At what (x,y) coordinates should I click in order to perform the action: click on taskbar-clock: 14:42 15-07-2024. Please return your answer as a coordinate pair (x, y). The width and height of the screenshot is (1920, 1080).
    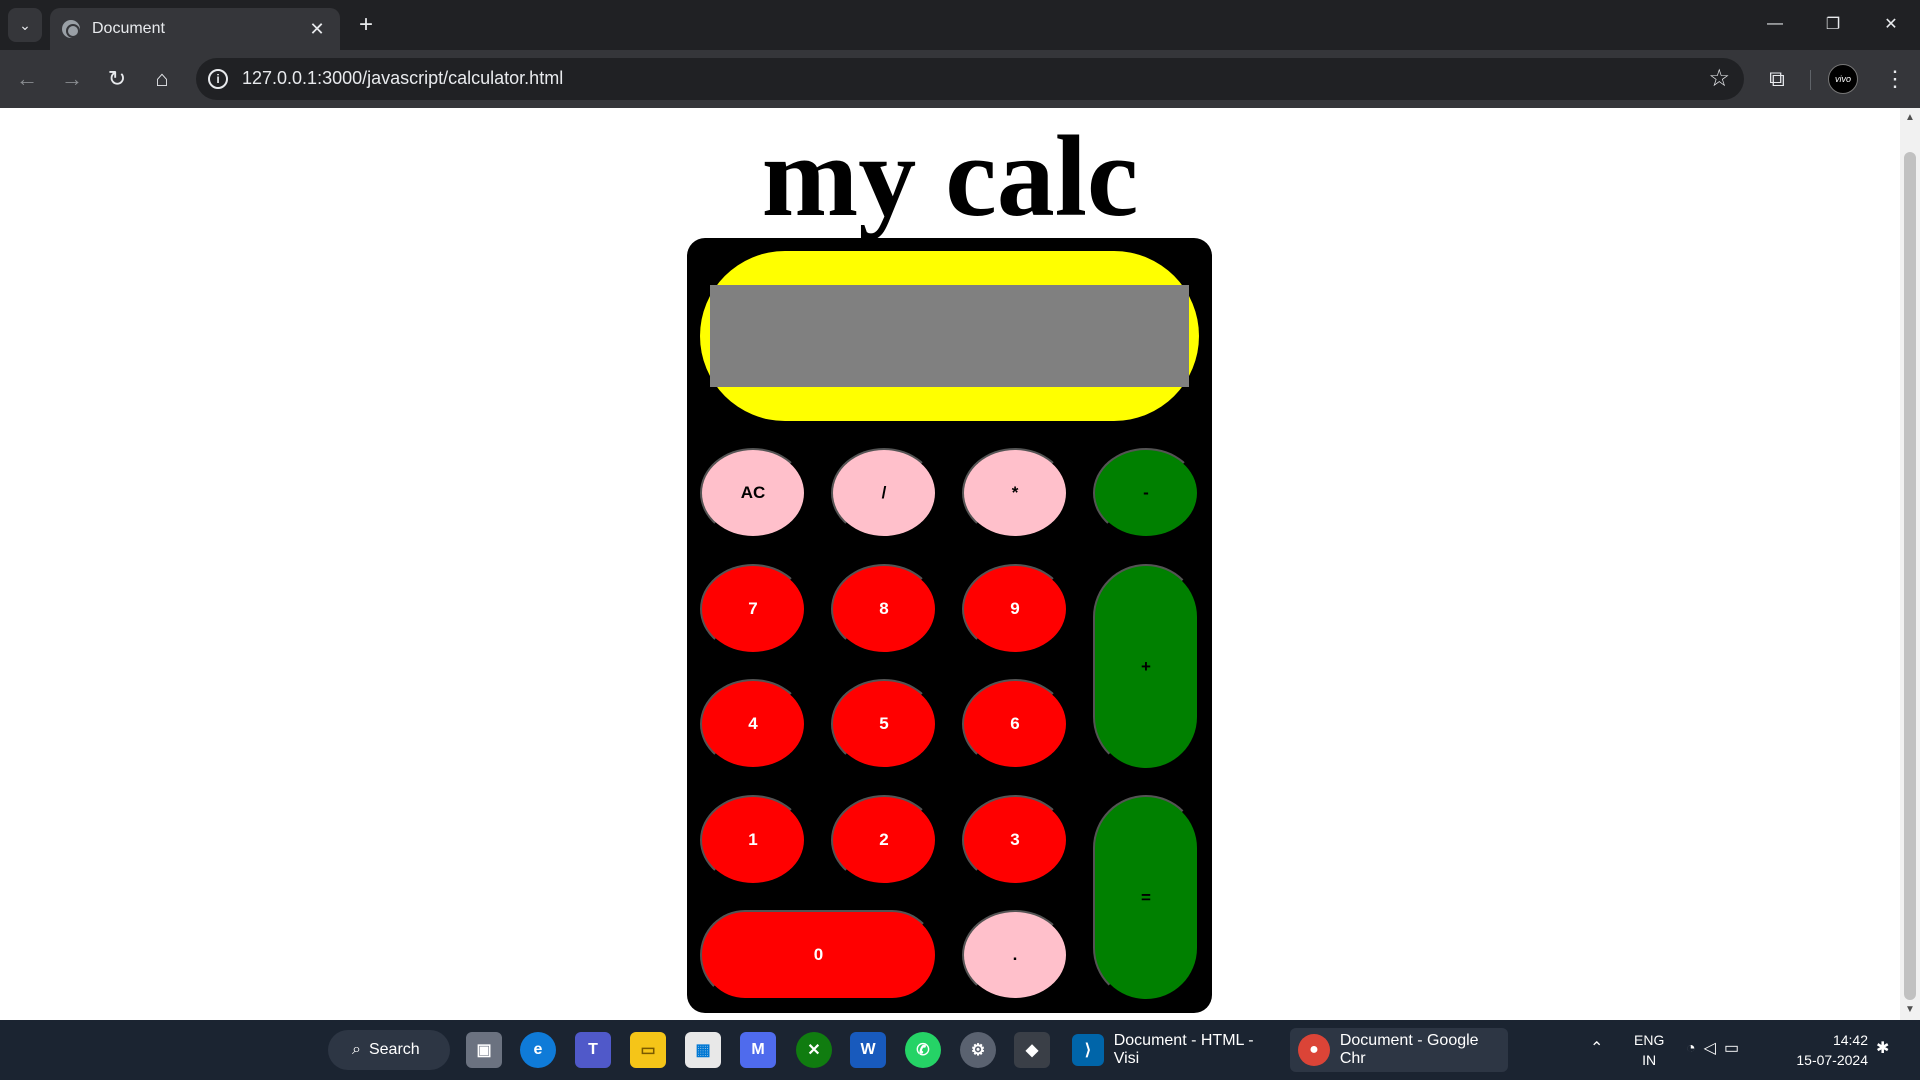
    Looking at the image, I should click on (1828, 1050).